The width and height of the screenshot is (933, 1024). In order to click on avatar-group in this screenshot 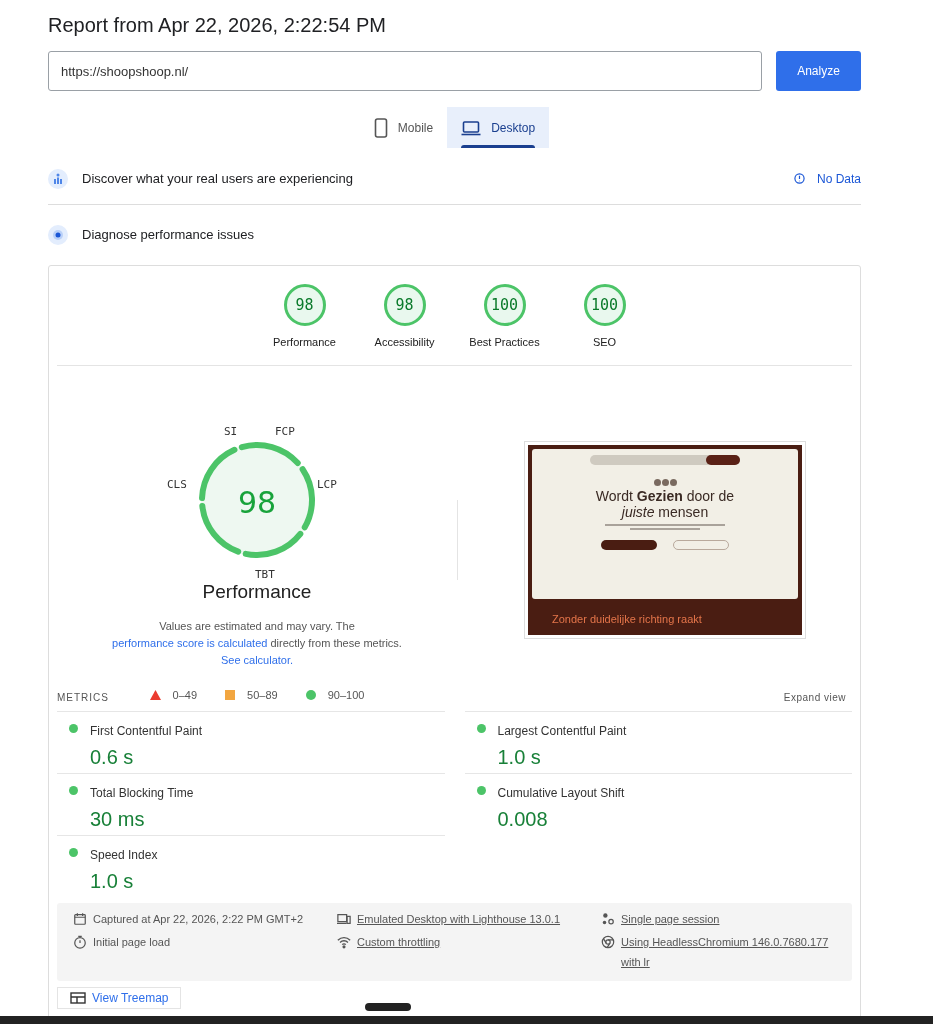, I will do `click(665, 482)`.